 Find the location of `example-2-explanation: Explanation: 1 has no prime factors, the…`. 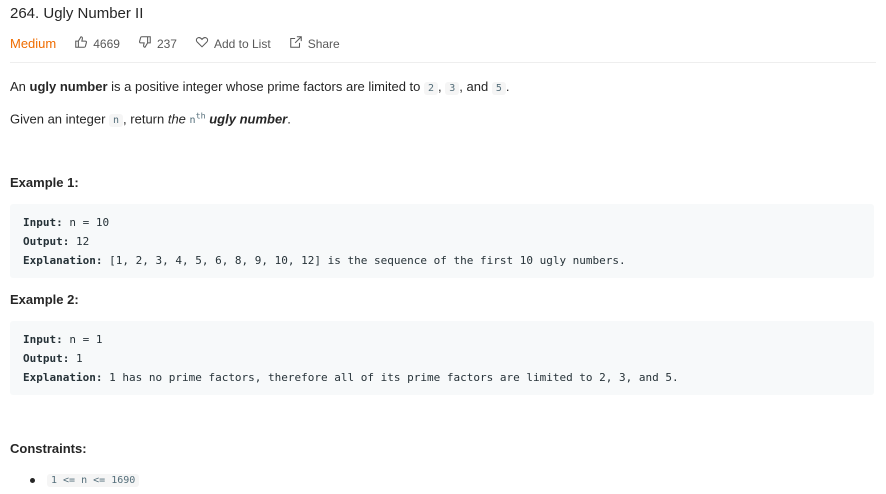

example-2-explanation: Explanation: 1 has no prime factors, the… is located at coordinates (442, 377).